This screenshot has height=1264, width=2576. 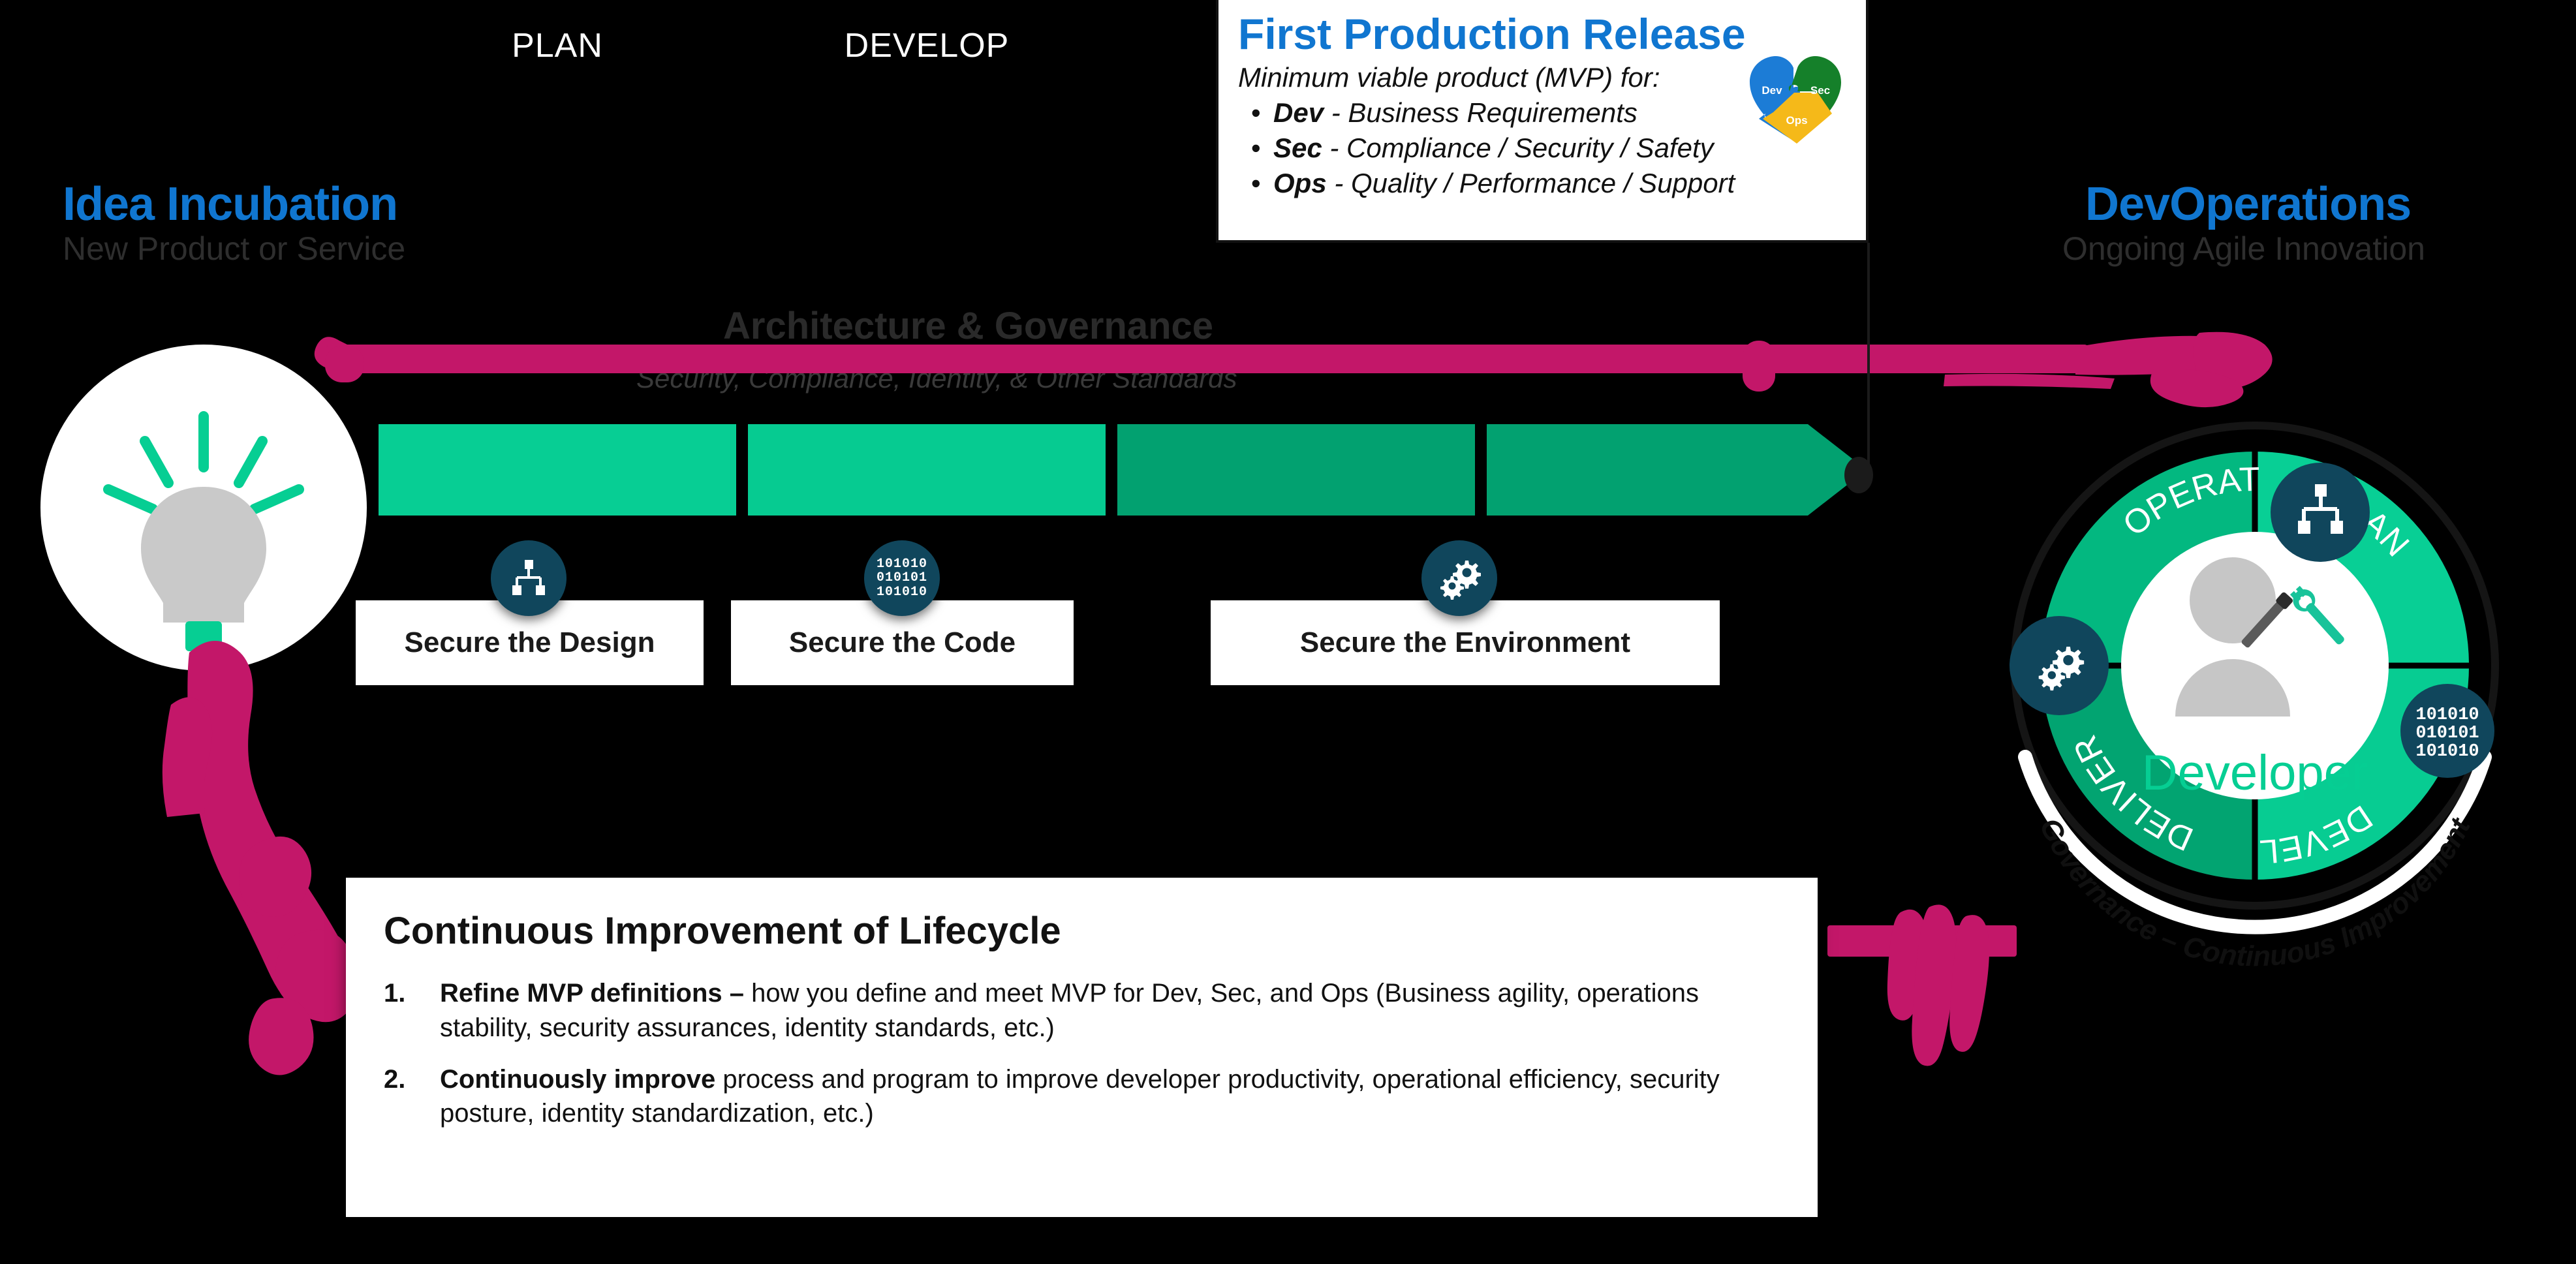 I want to click on callout-leader-line, so click(x=1868, y=357).